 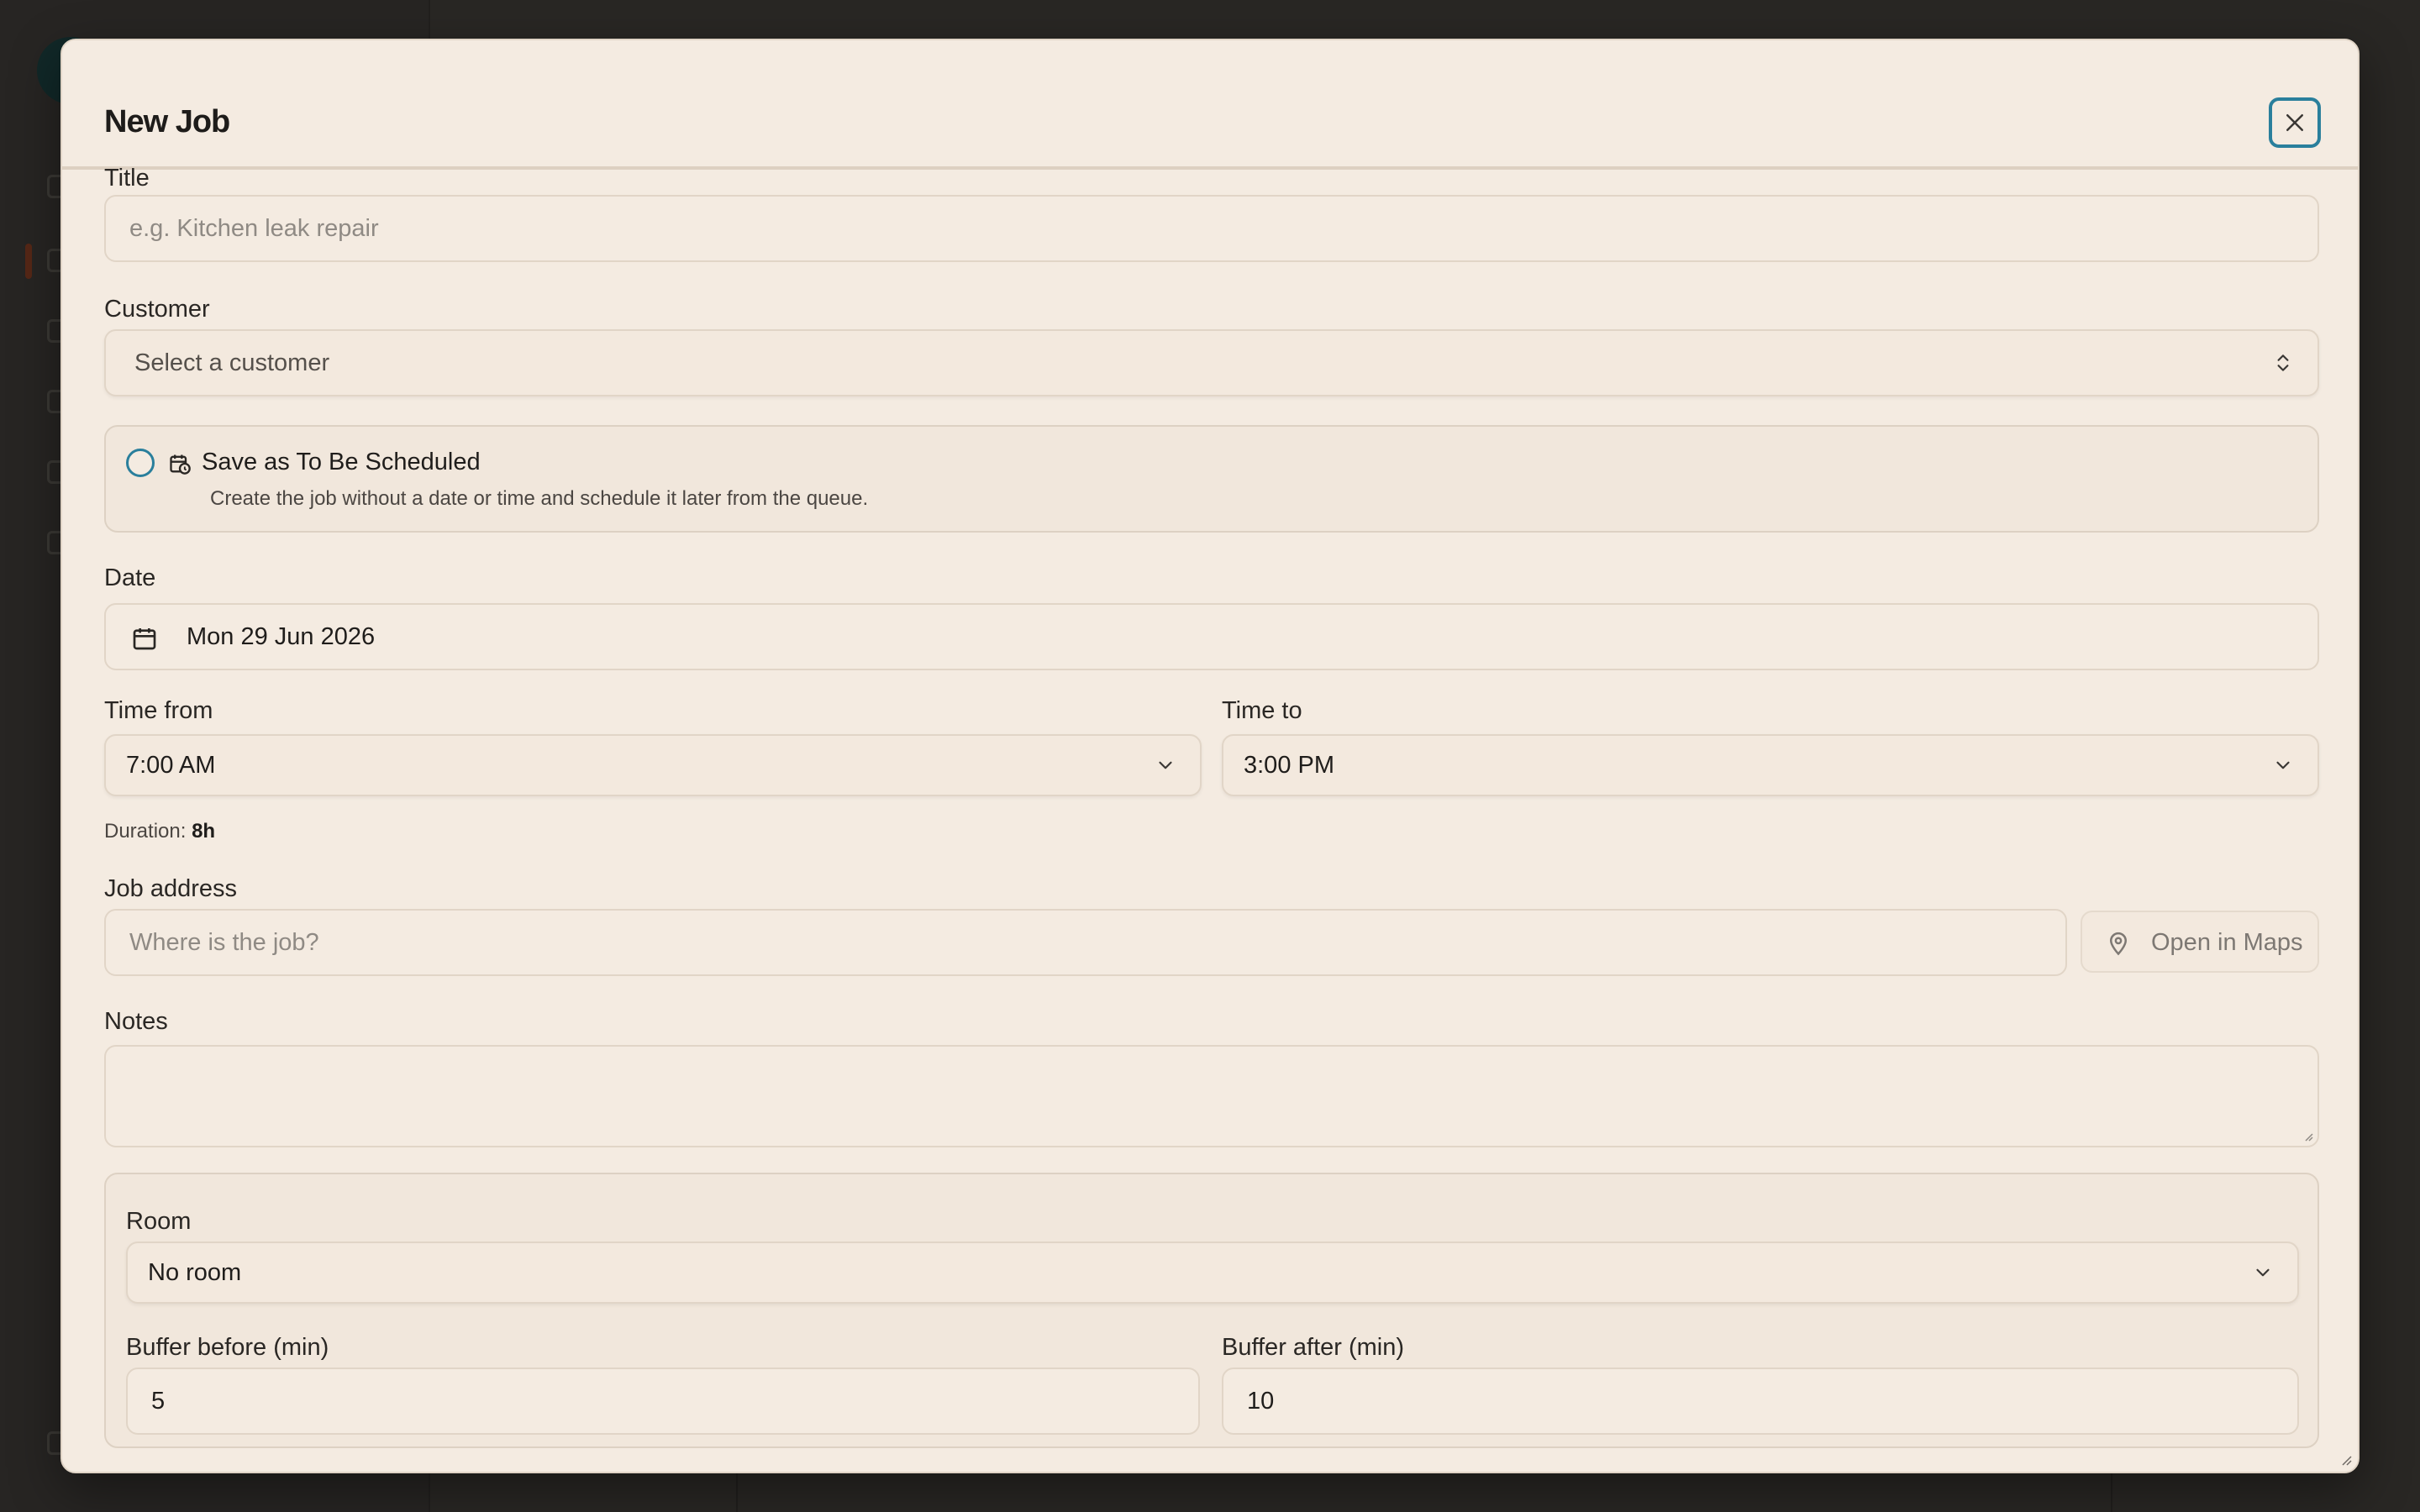 What do you see at coordinates (167, 121) in the screenshot?
I see `dialog-title: New Job` at bounding box center [167, 121].